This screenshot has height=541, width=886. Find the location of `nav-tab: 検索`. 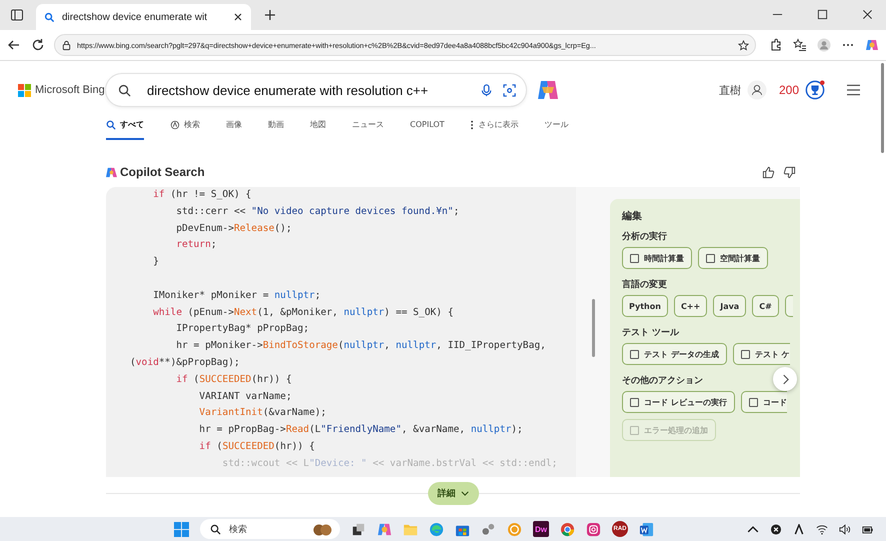

nav-tab: 検索 is located at coordinates (185, 127).